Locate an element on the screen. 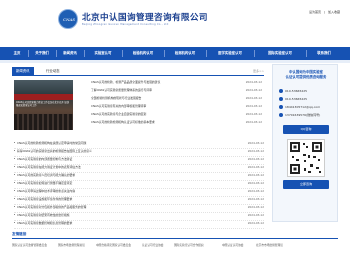 The width and height of the screenshot is (350, 263). friendly-link: 中国认证认可协会 is located at coordinates (233, 245).